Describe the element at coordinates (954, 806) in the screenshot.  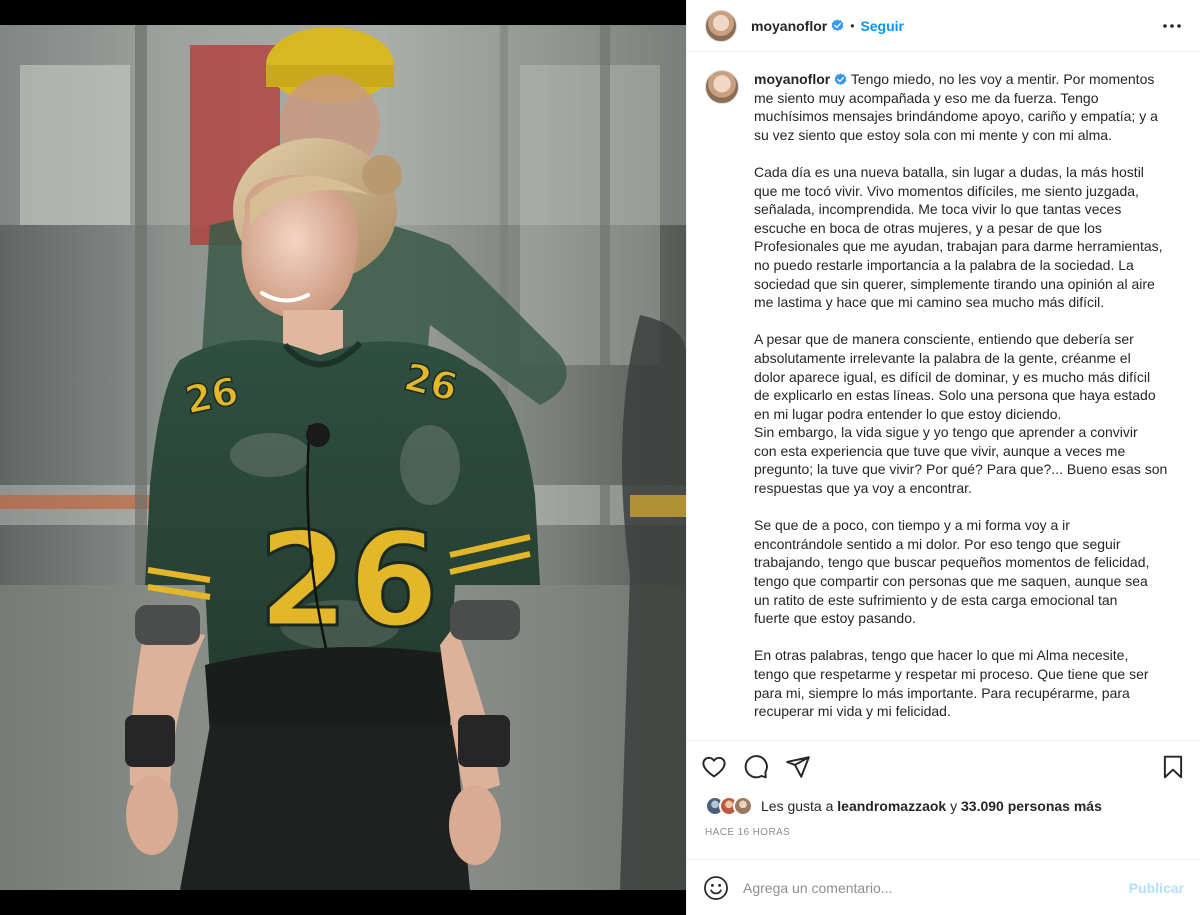
I see `likes-connector: y` at that location.